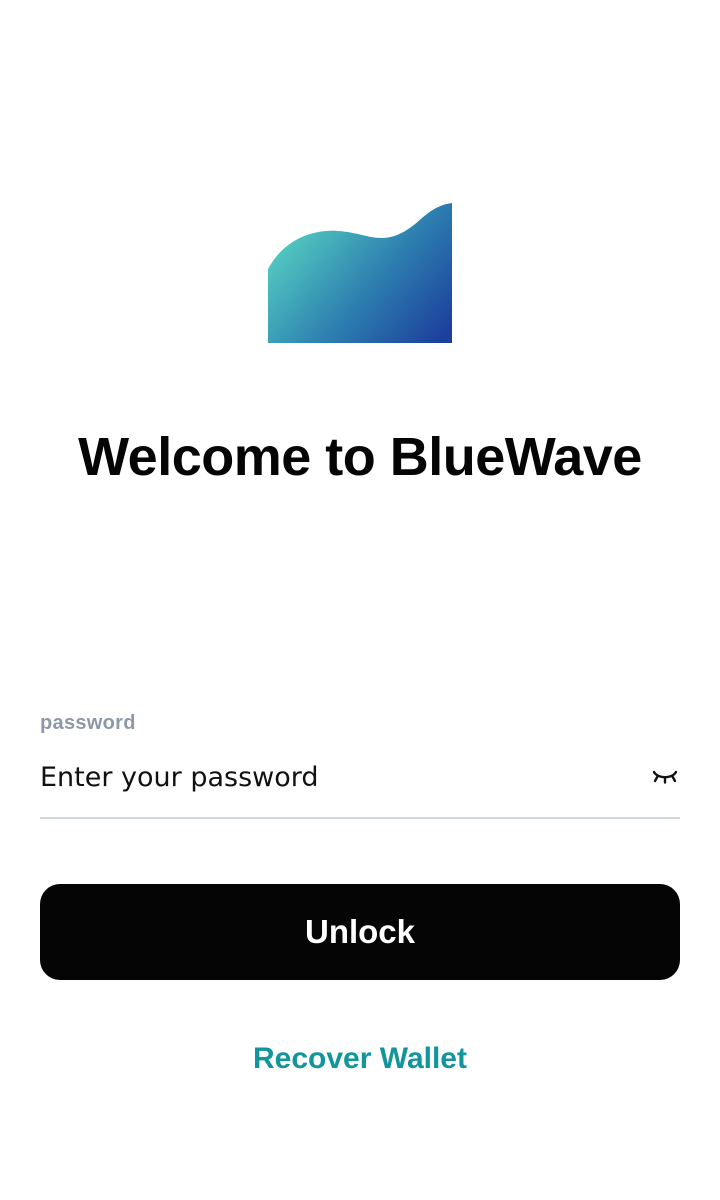  Describe the element at coordinates (360, 1059) in the screenshot. I see `recover-wallet-link: Recover Wallet` at that location.